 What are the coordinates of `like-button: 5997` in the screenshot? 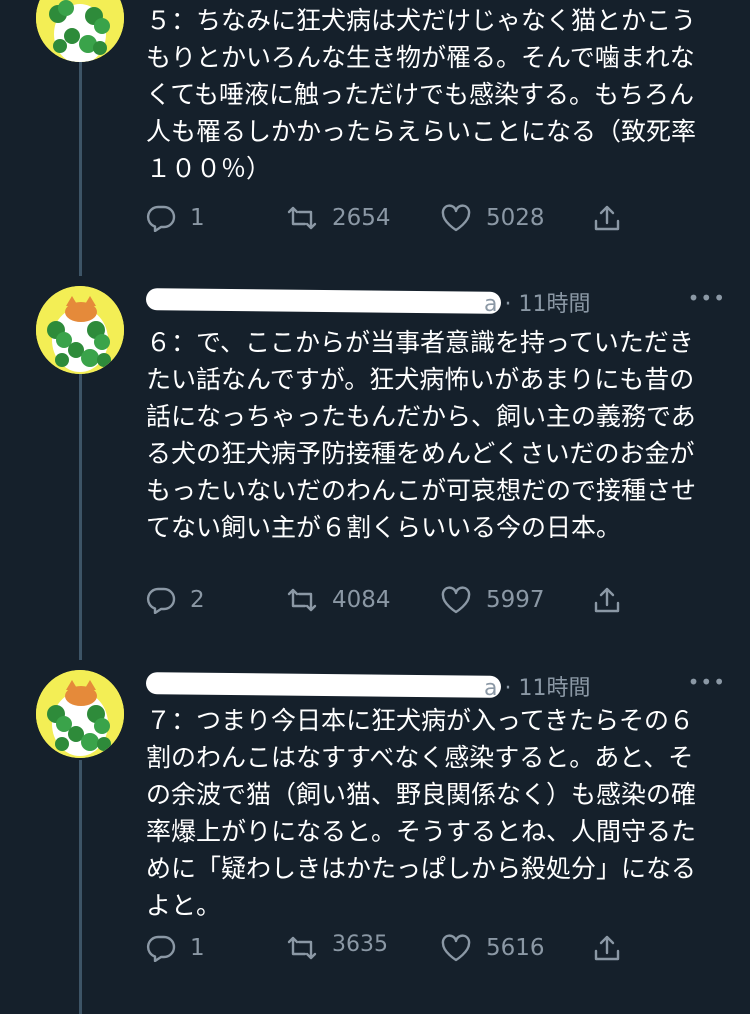 It's located at (492, 600).